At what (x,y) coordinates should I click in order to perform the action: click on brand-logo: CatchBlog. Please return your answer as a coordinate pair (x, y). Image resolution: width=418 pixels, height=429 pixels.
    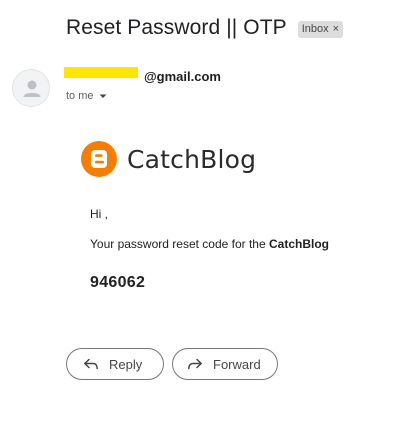
    Looking at the image, I should click on (168, 159).